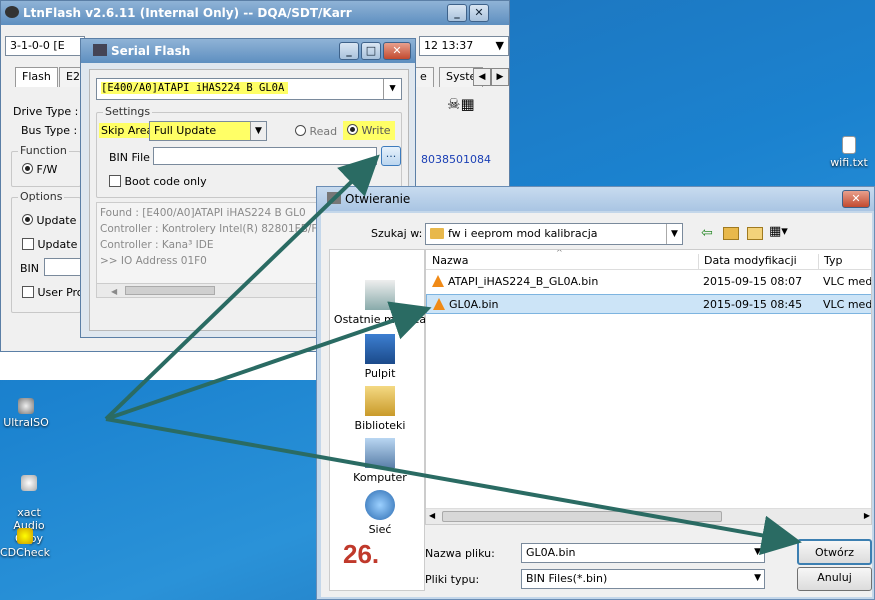  Describe the element at coordinates (242, 287) in the screenshot. I see `arrow-to-browse` at that location.